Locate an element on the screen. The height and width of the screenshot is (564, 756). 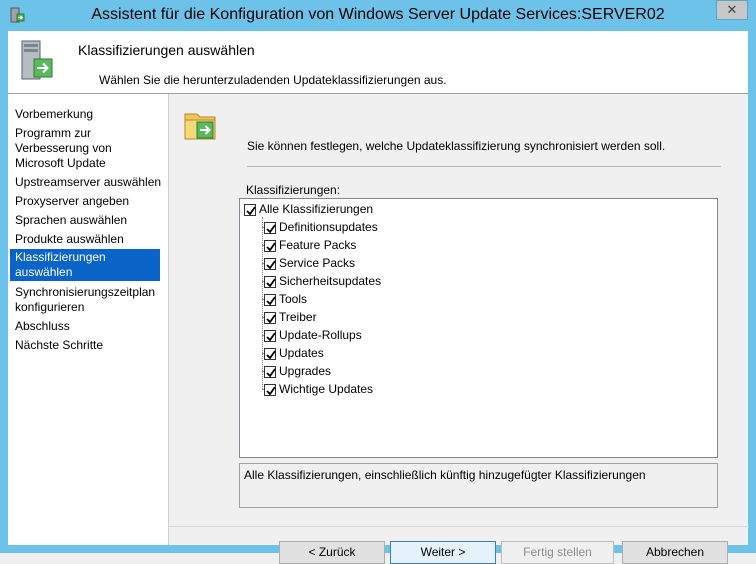
tree-item-label: Update-Rollups is located at coordinates (320, 335).